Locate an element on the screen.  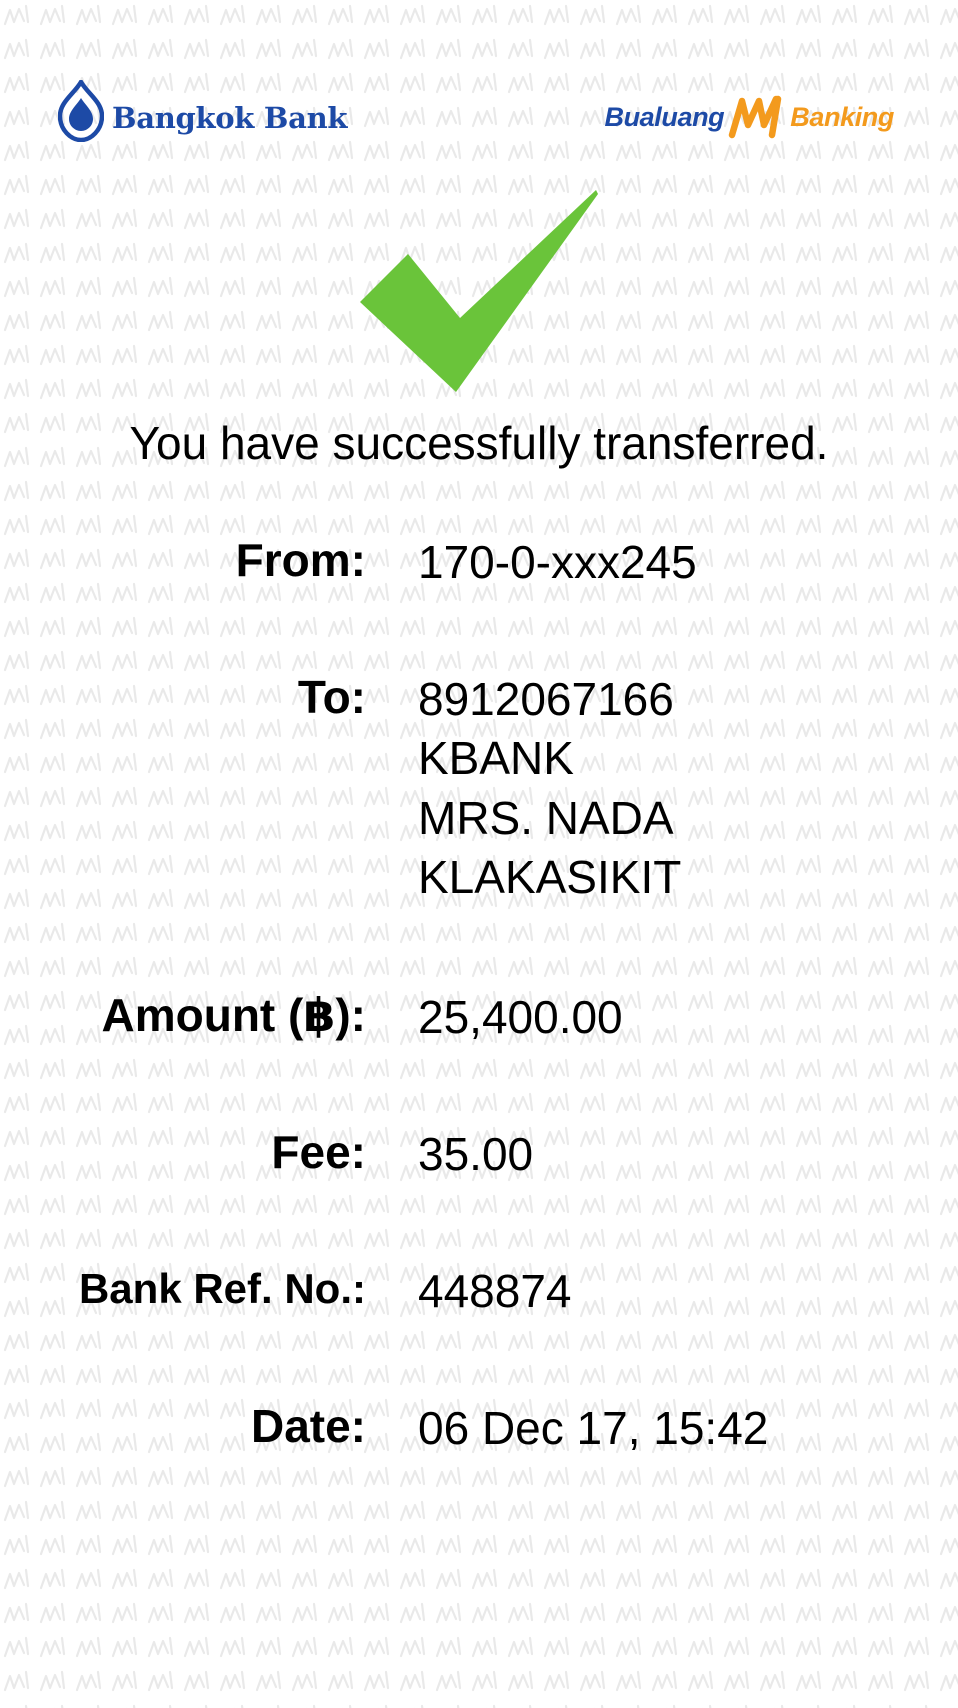
banking-logo-text: Banking is located at coordinates (842, 116).